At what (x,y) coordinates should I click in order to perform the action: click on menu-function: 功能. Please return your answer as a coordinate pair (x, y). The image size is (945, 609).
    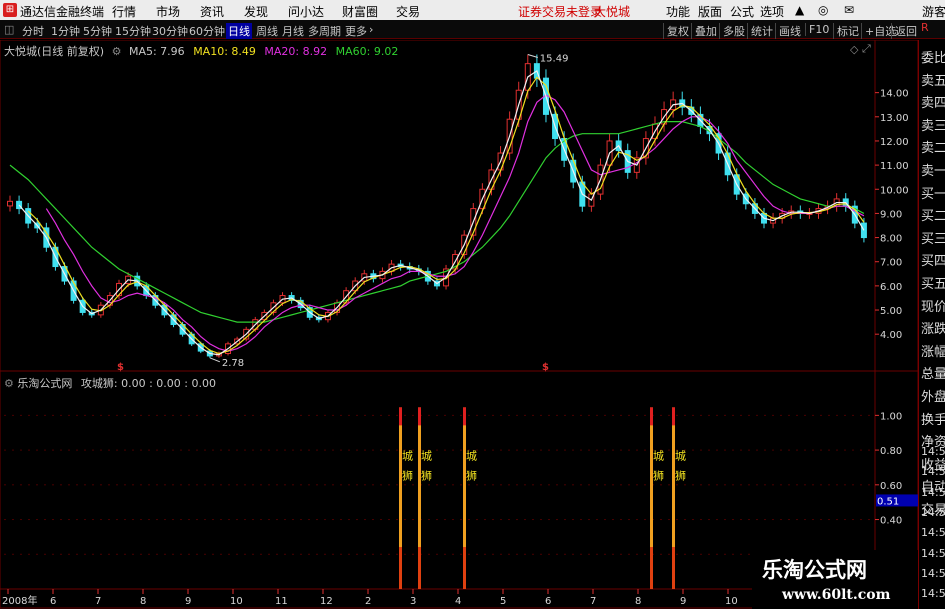
    Looking at the image, I should click on (678, 11).